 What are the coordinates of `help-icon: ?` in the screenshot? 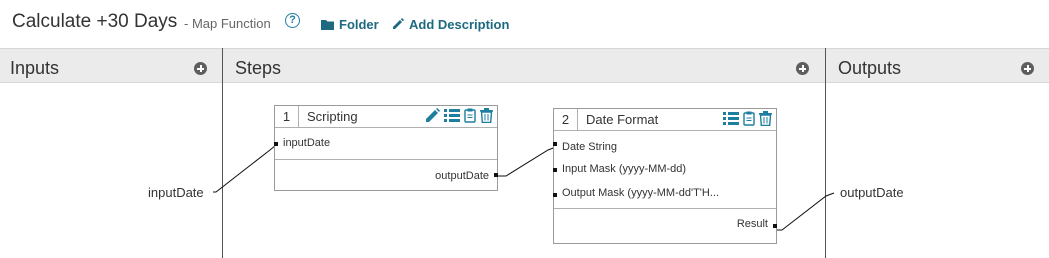 It's located at (292, 20).